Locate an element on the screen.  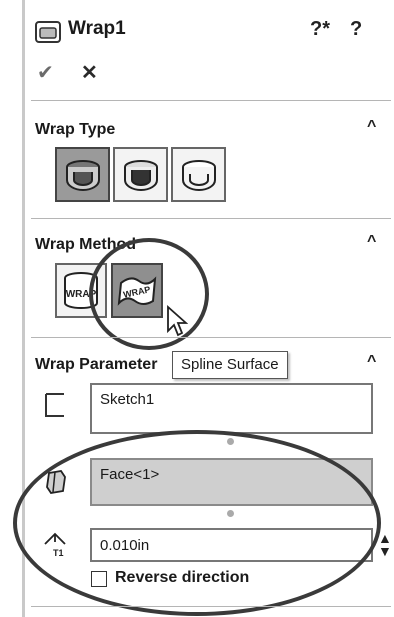
deboss-icon is located at coordinates (140, 175).